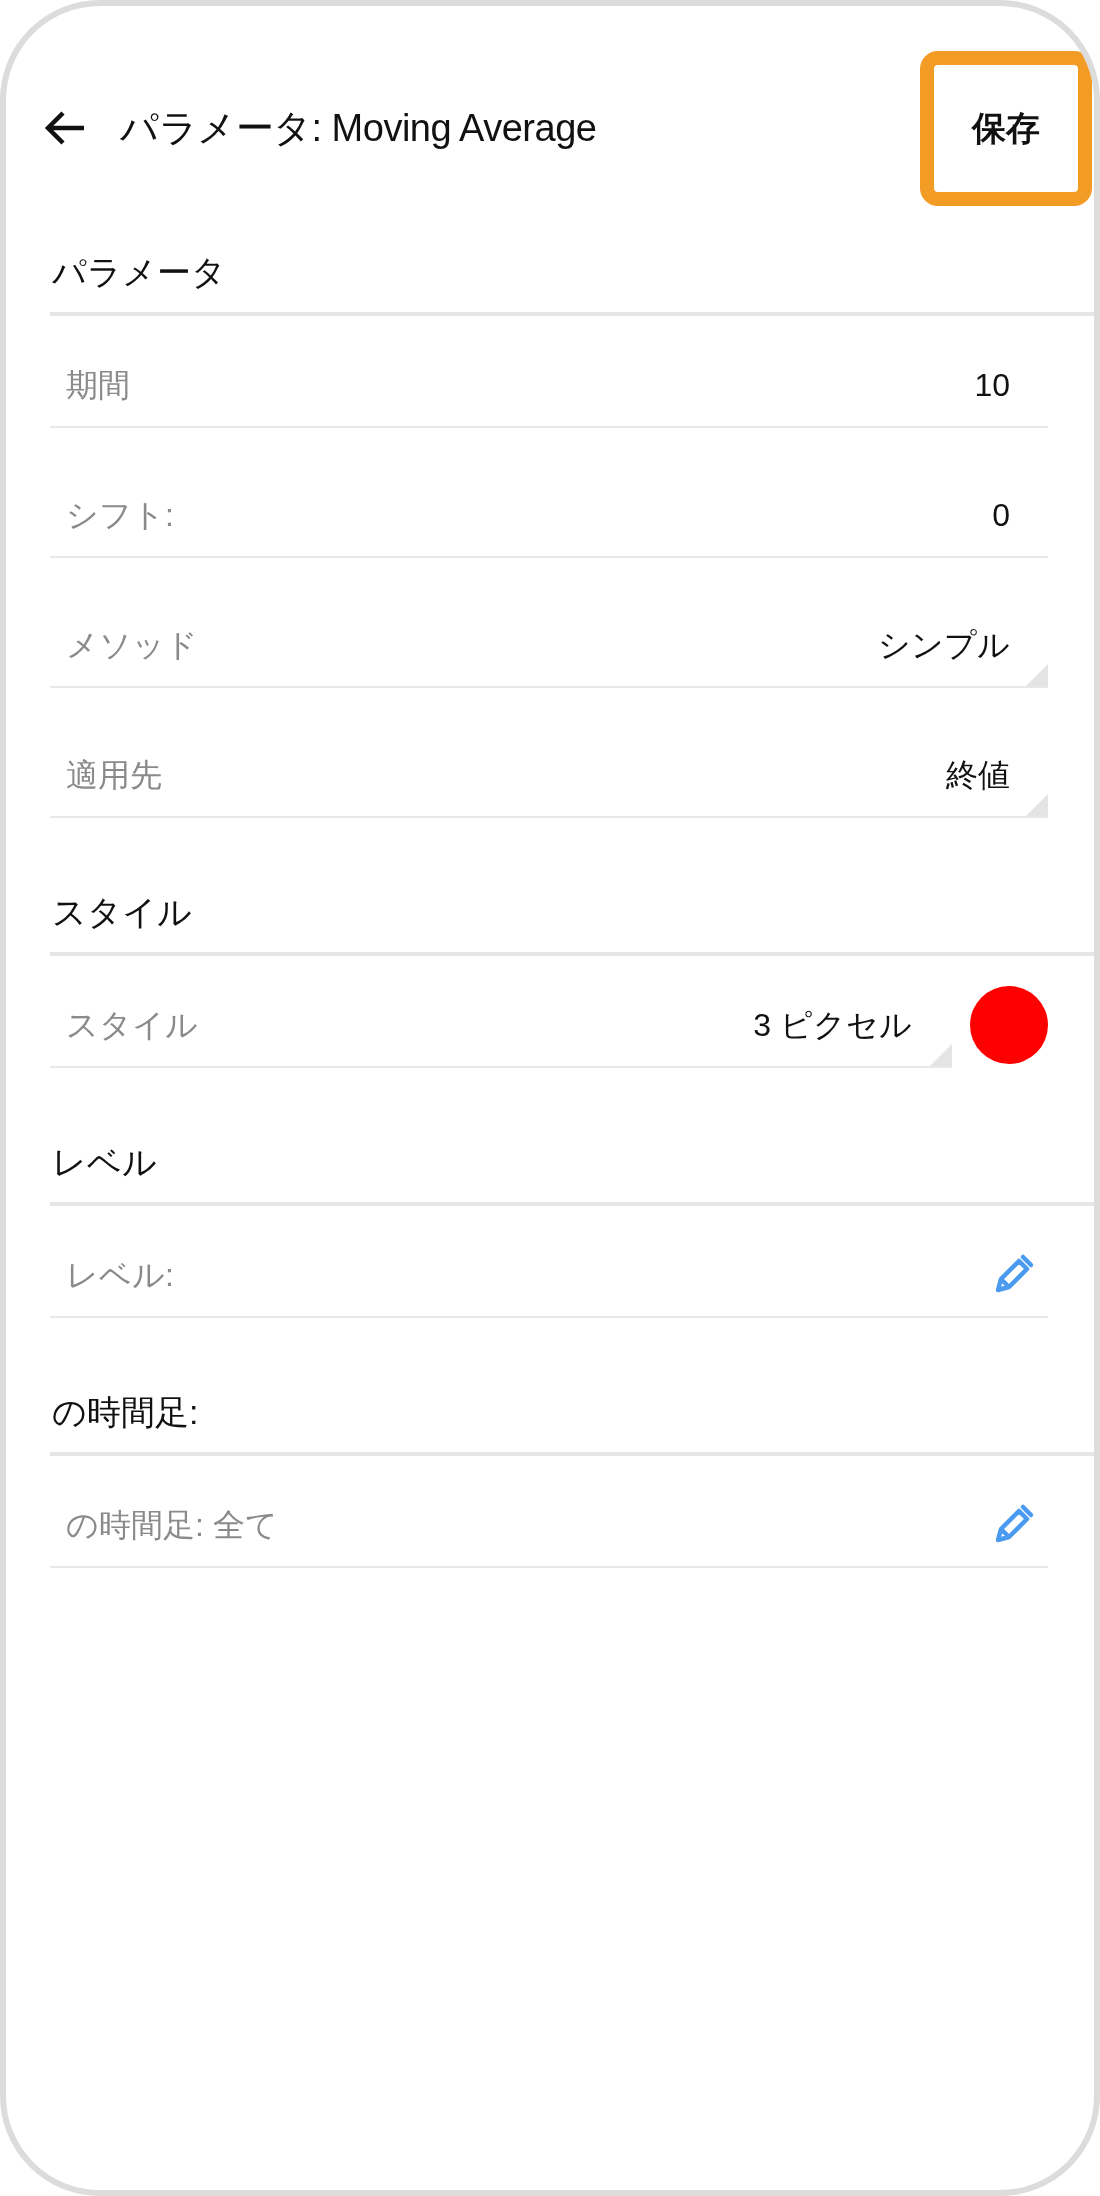  I want to click on field-label: 期間, so click(98, 385).